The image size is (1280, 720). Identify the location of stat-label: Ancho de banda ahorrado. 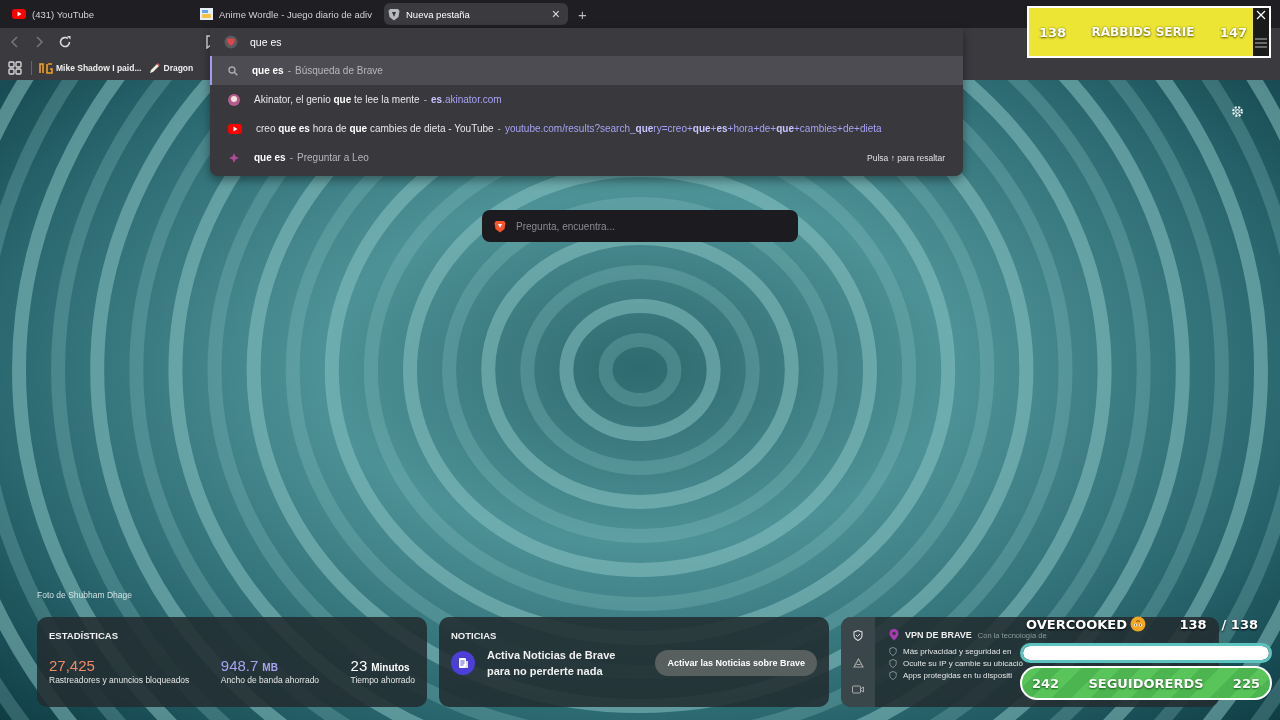
(270, 680).